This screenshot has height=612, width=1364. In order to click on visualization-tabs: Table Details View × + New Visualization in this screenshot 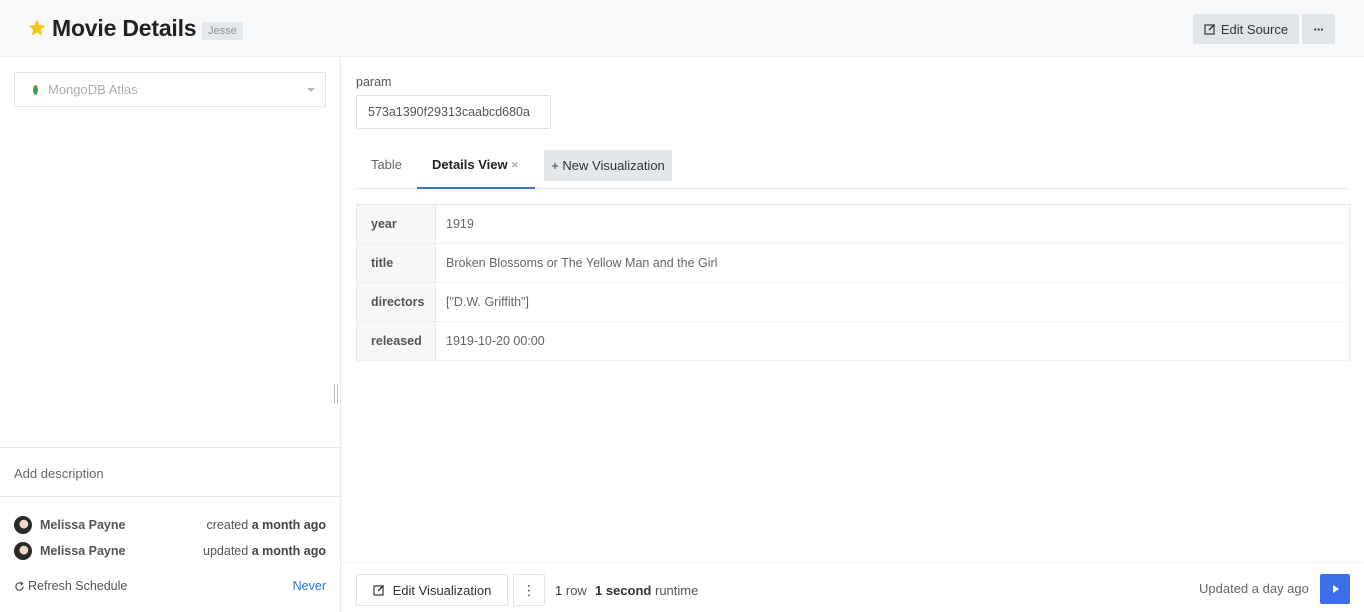, I will do `click(853, 169)`.